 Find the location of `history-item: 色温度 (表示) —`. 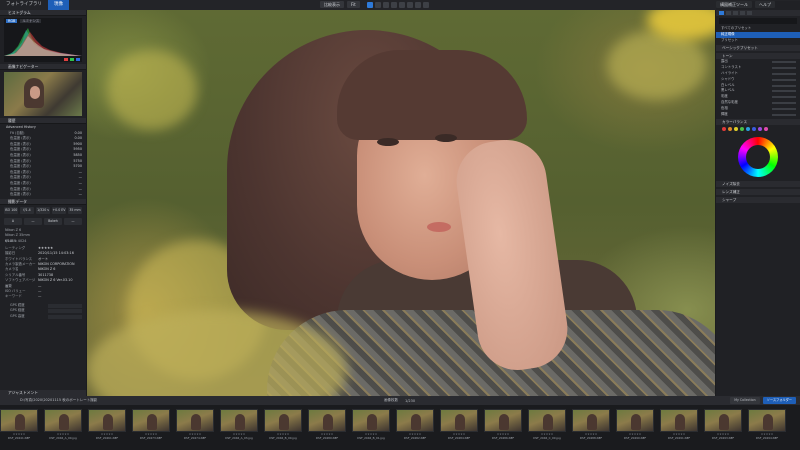

history-item: 色温度 (表示) — is located at coordinates (43, 195).